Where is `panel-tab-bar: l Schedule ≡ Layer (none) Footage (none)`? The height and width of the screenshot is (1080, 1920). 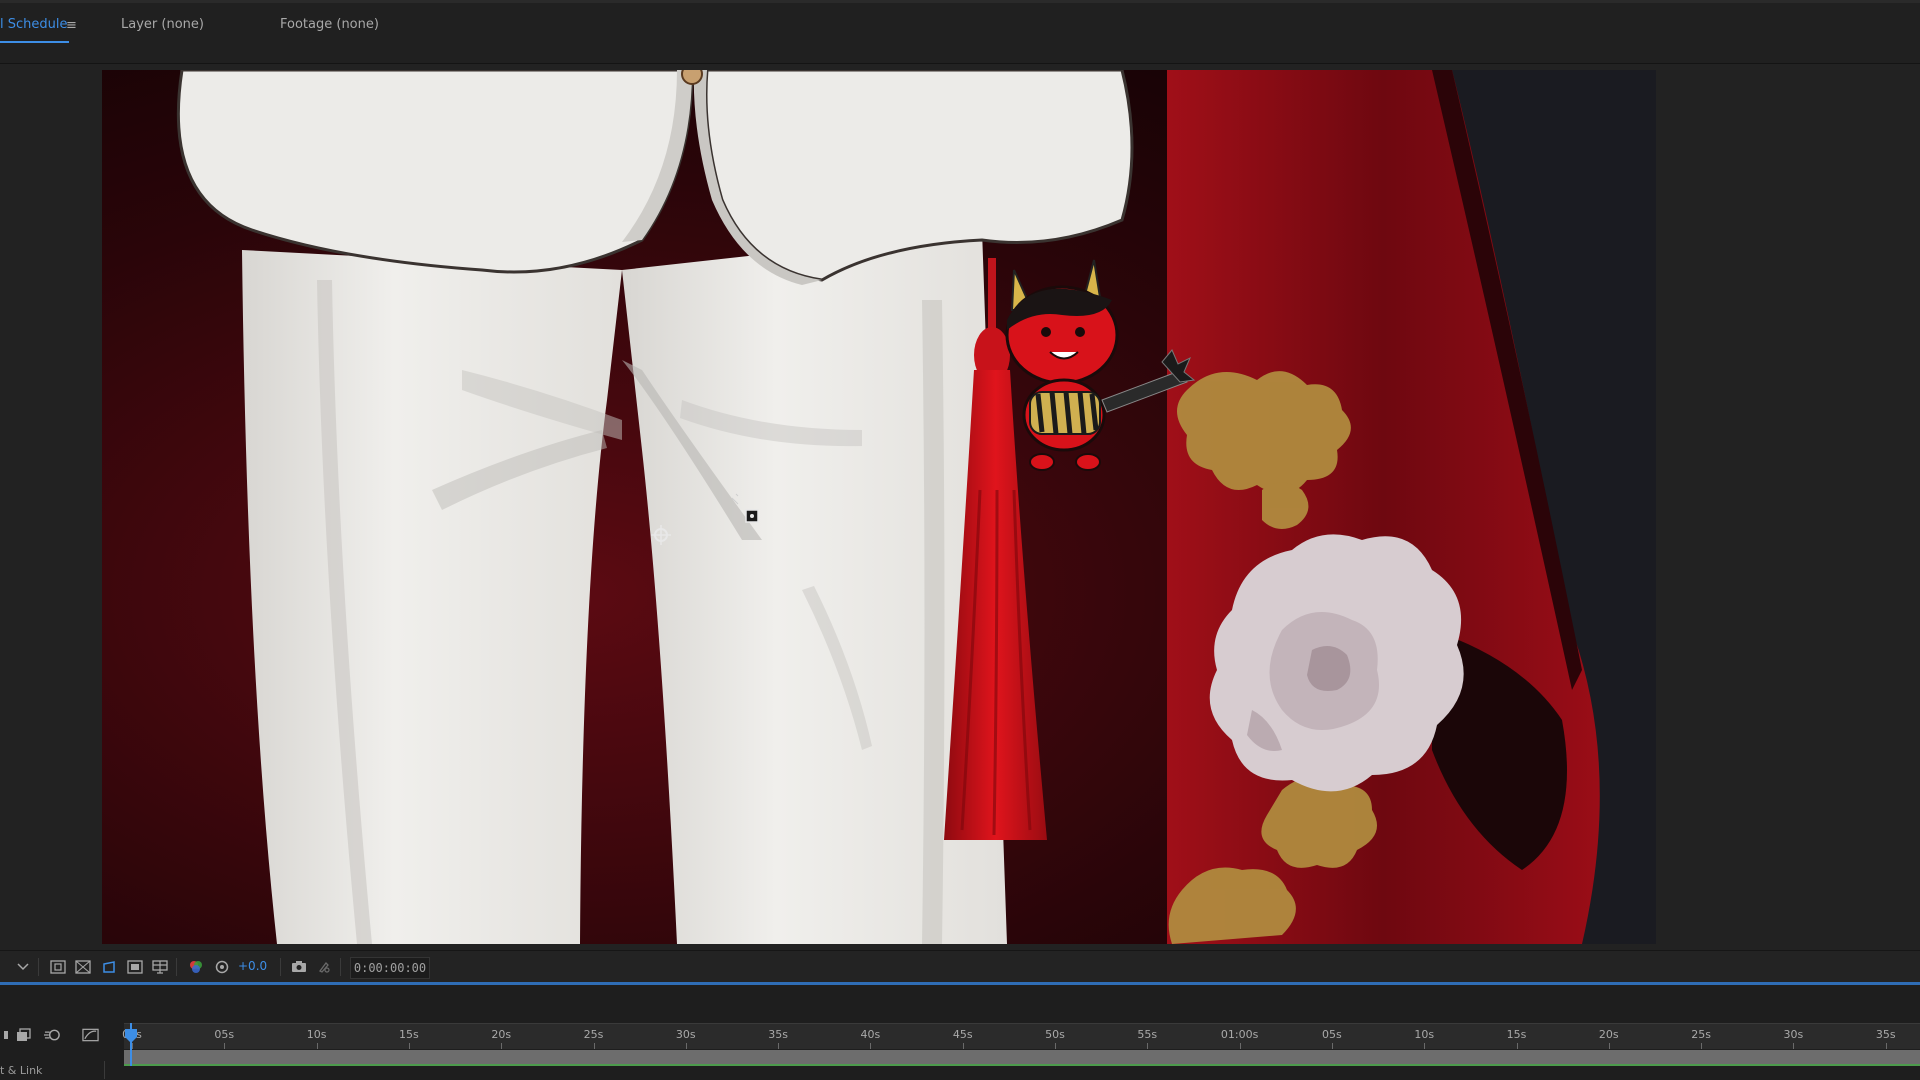
panel-tab-bar: l Schedule ≡ Layer (none) Footage (none) is located at coordinates (960, 32).